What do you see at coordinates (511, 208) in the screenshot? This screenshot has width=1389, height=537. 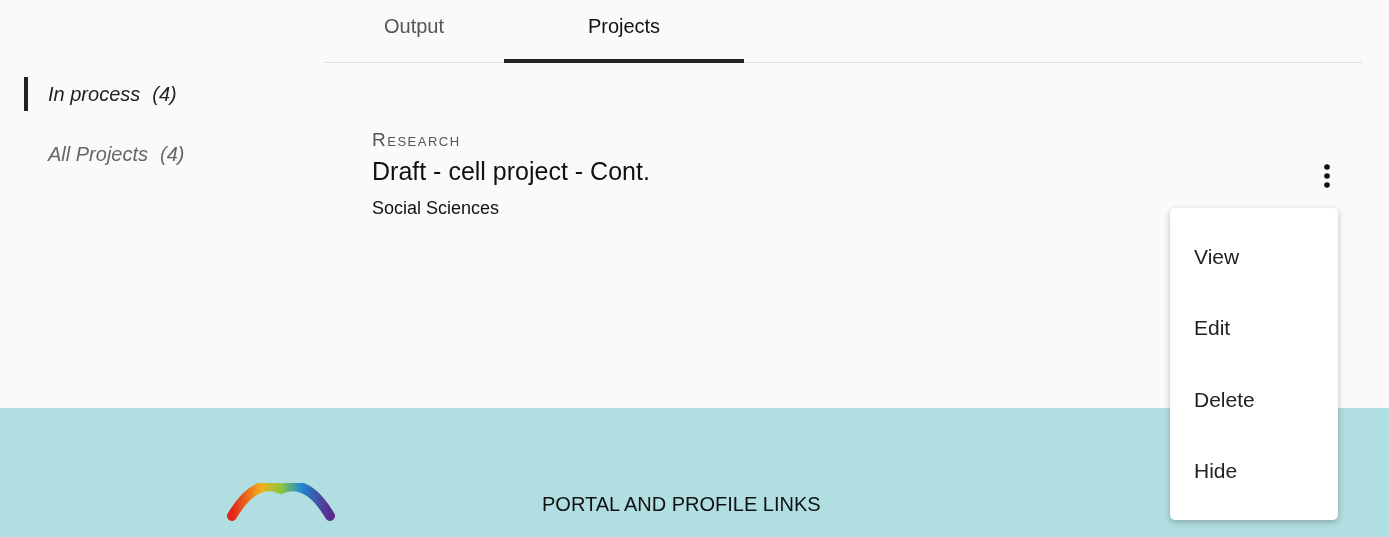 I see `project-field: Social Sciences` at bounding box center [511, 208].